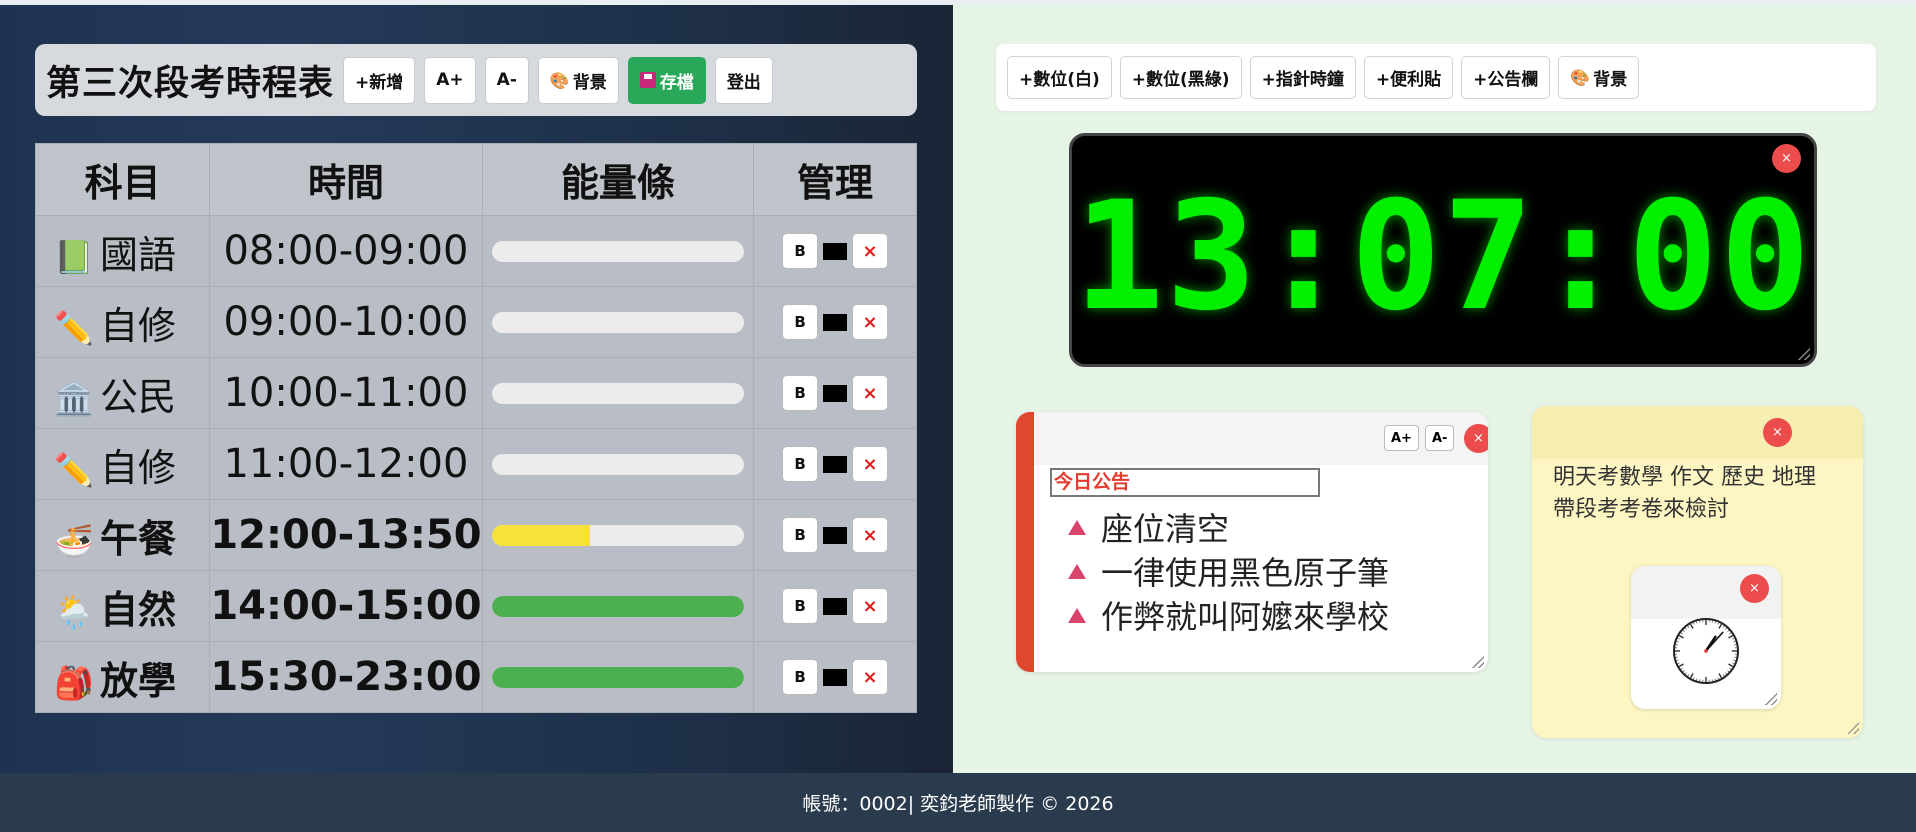  I want to click on subject-name: 公民, so click(138, 396).